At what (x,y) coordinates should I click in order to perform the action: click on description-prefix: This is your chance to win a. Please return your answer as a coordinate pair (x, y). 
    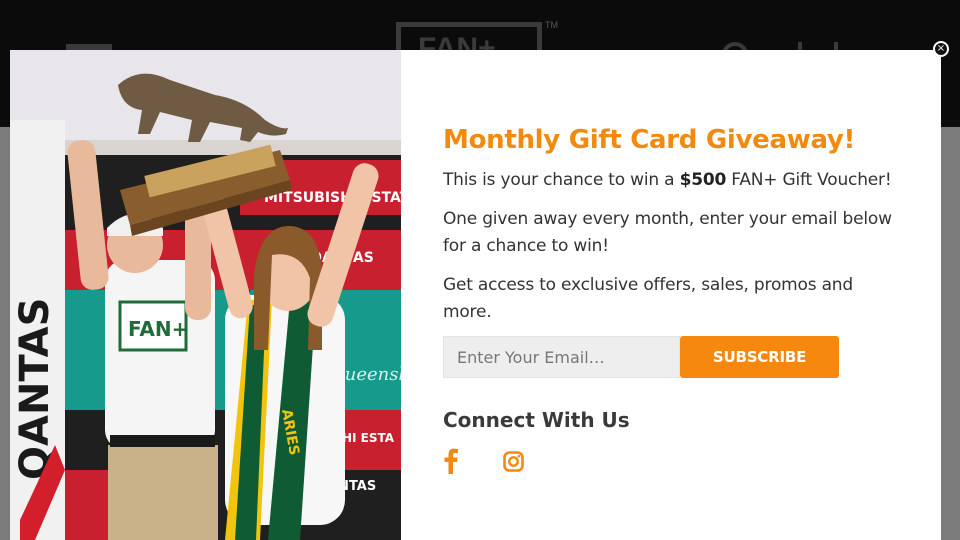
    Looking at the image, I should click on (561, 180).